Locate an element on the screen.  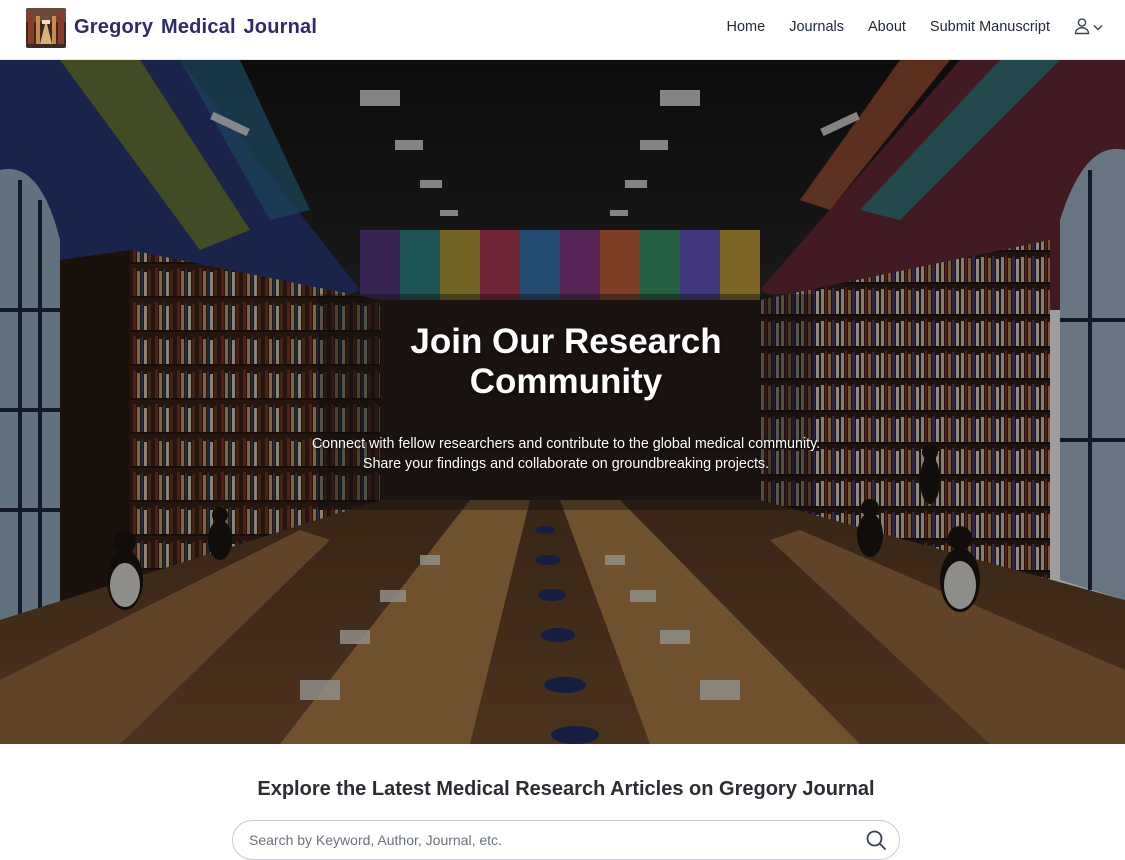
search-input is located at coordinates (549, 840).